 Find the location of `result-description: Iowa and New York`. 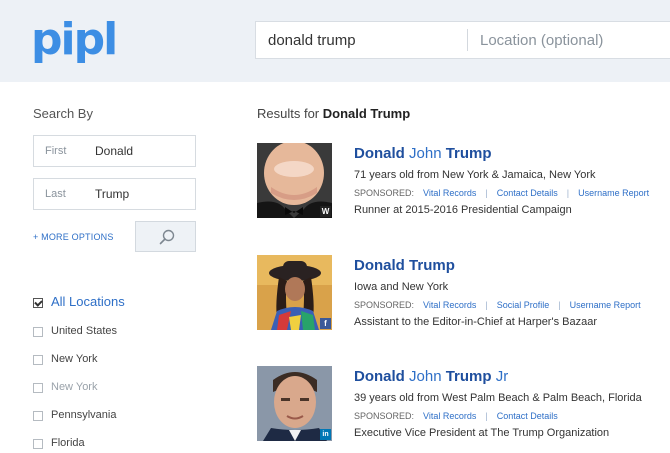

result-description: Iowa and New York is located at coordinates (401, 287).